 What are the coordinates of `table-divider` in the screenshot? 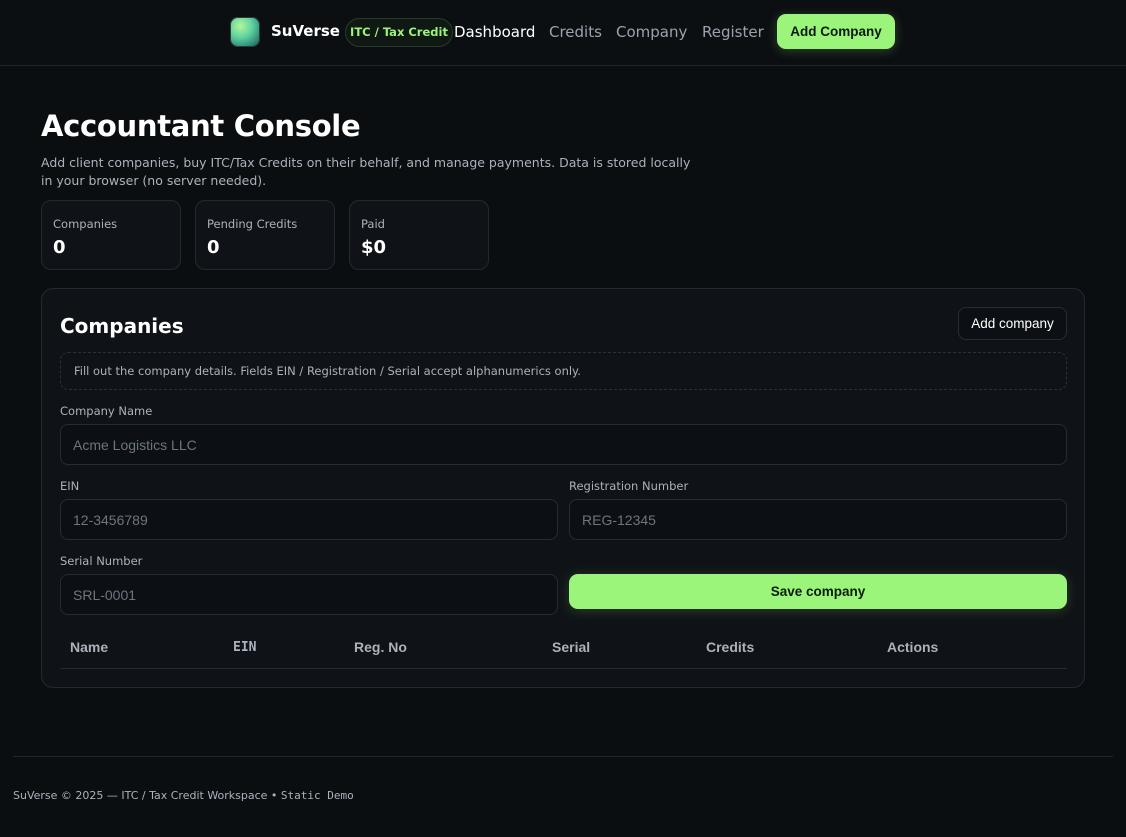 It's located at (563, 668).